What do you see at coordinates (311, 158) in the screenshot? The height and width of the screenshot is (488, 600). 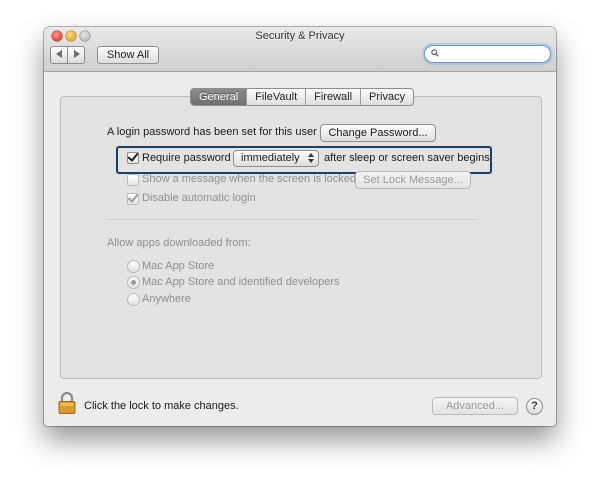 I see `popup-arrows-icon` at bounding box center [311, 158].